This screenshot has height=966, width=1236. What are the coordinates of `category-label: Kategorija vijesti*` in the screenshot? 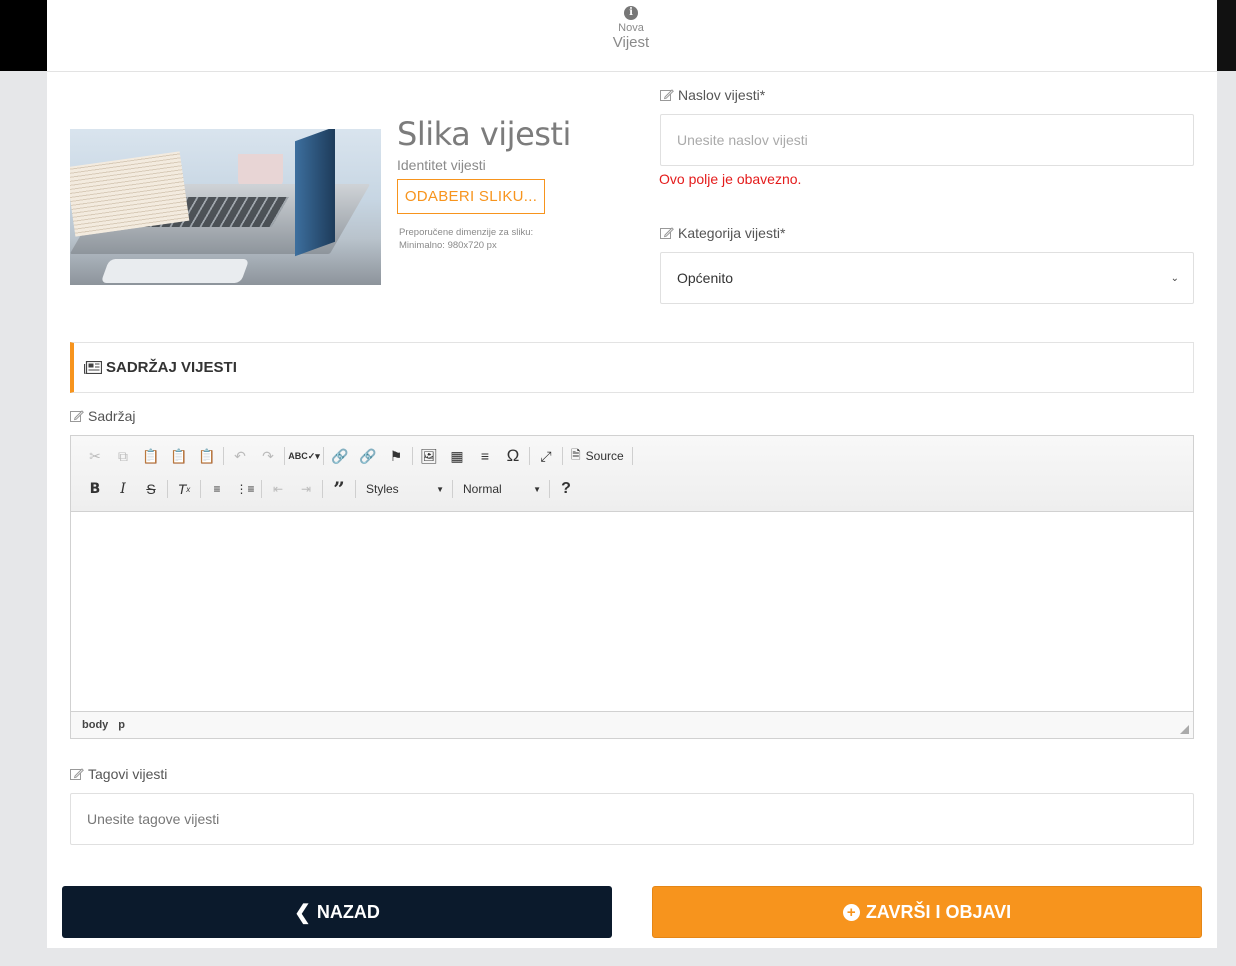 It's located at (722, 233).